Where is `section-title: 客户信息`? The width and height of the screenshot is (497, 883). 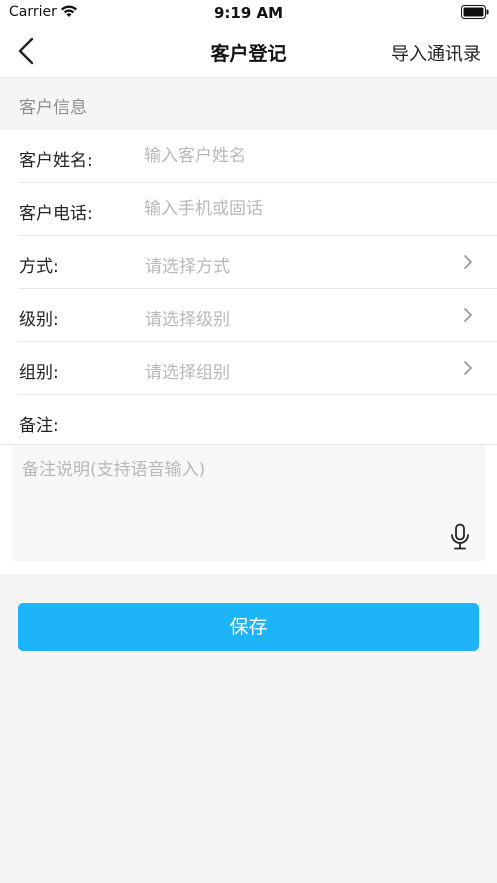
section-title: 客户信息 is located at coordinates (53, 108).